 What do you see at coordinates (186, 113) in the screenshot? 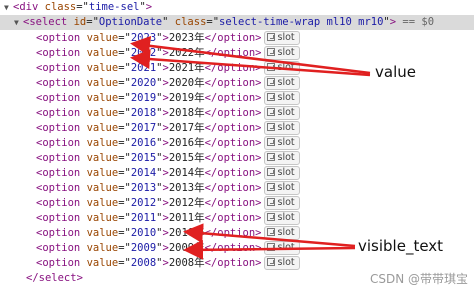
I see `option-visible-text: 2018年` at bounding box center [186, 113].